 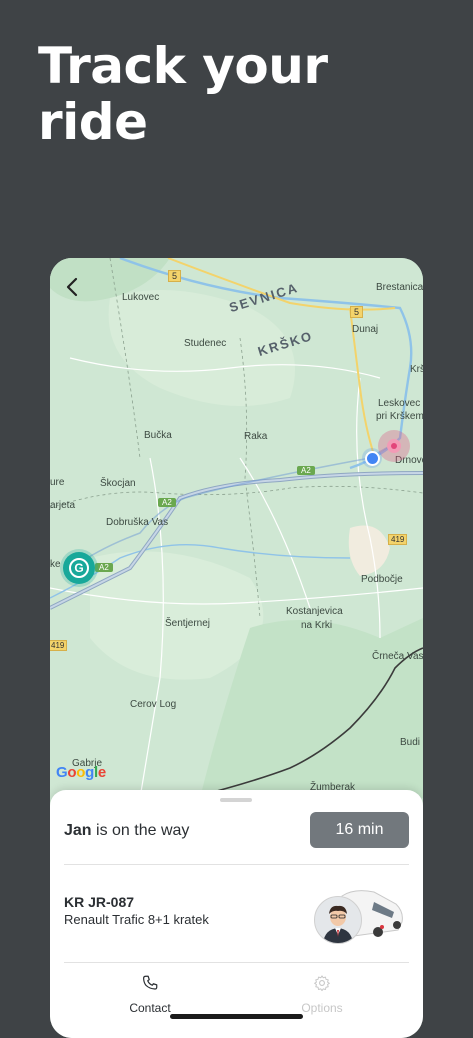 I want to click on home-indicator, so click(x=236, y=1016).